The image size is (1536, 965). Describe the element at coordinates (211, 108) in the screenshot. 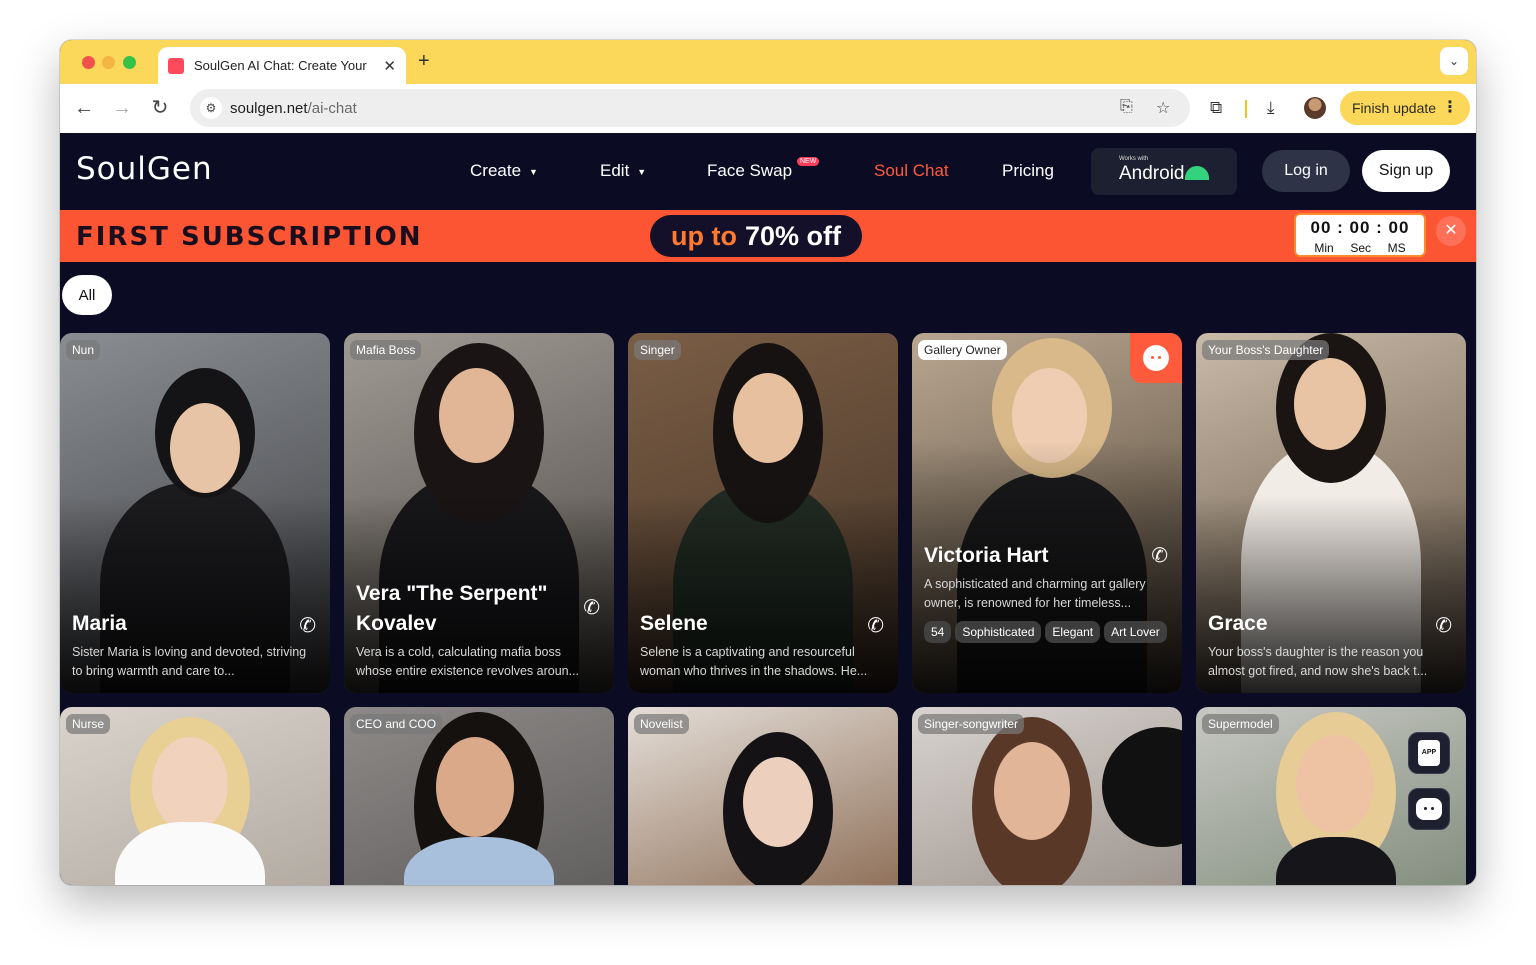

I see `site-settings-icon: ⚙` at that location.